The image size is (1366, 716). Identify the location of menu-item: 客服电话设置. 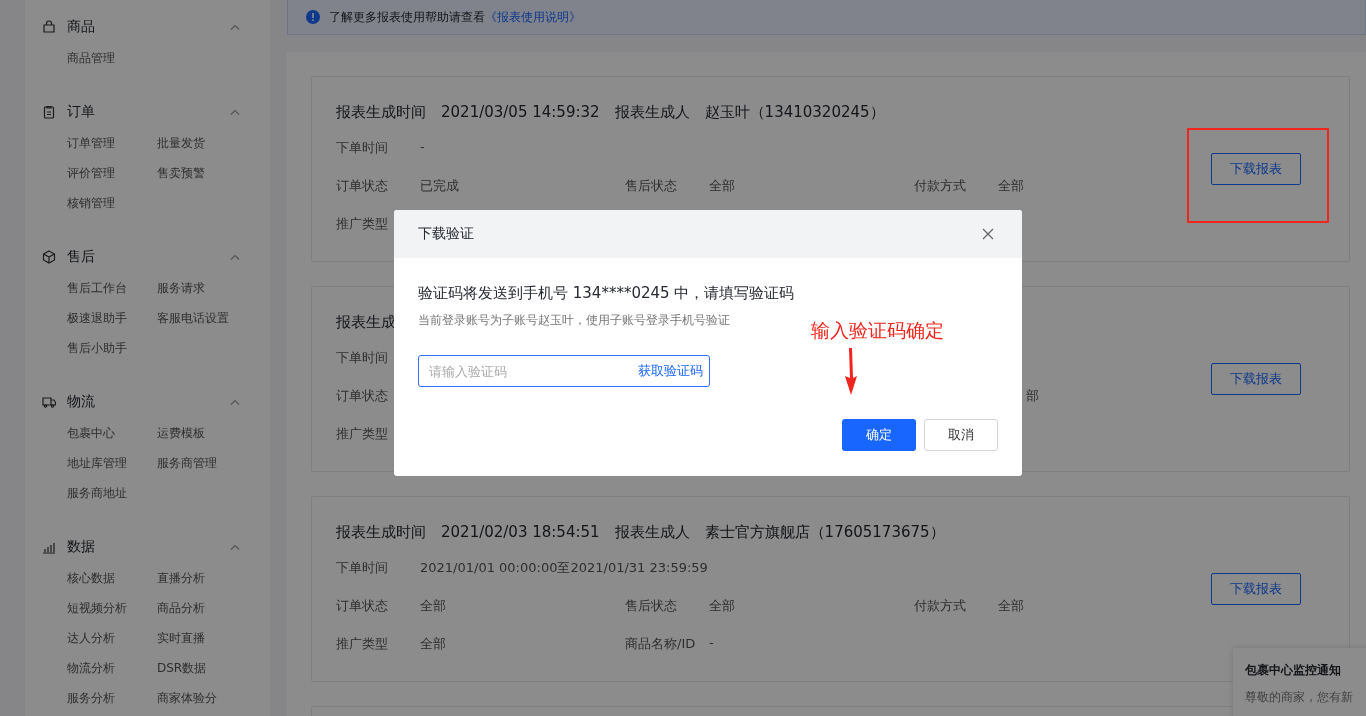
(198, 324).